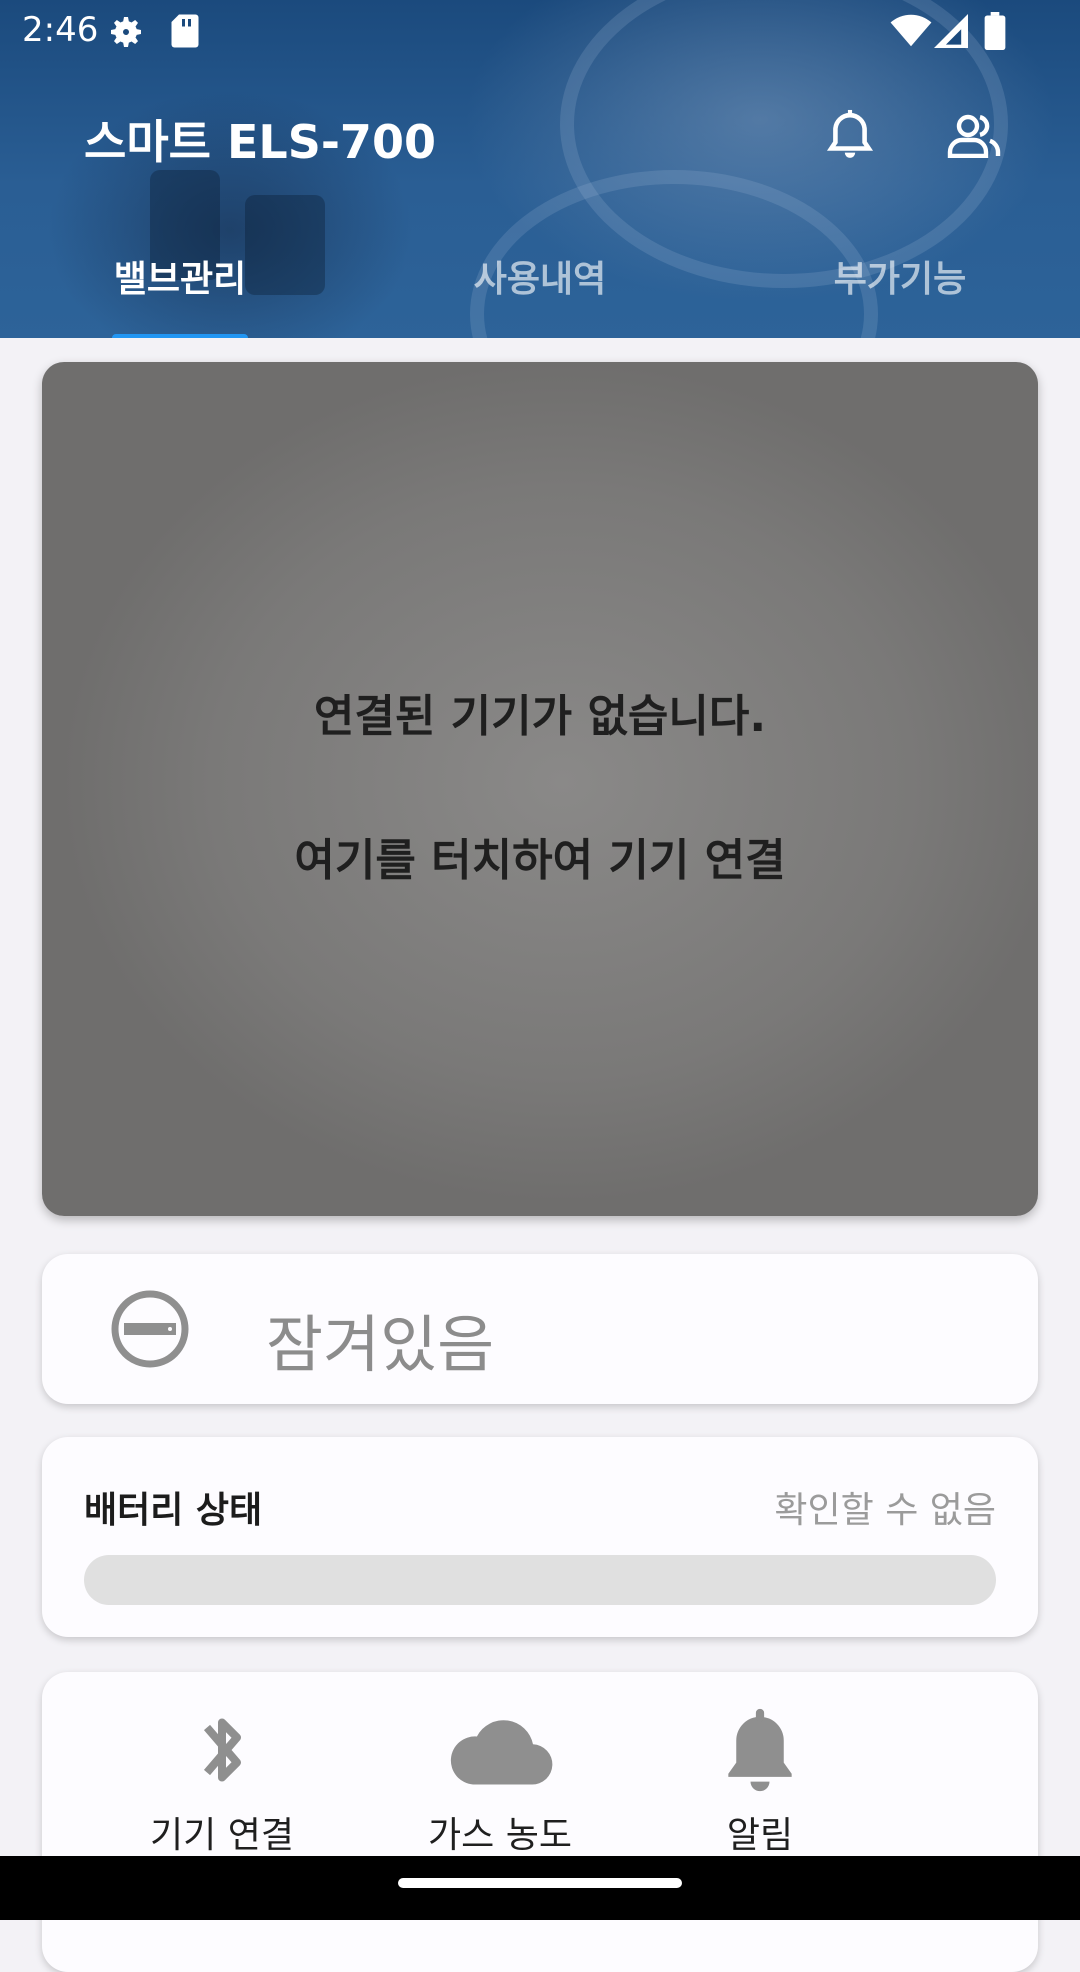 The image size is (1080, 1972). Describe the element at coordinates (222, 1752) in the screenshot. I see `bluetooth-icon` at that location.